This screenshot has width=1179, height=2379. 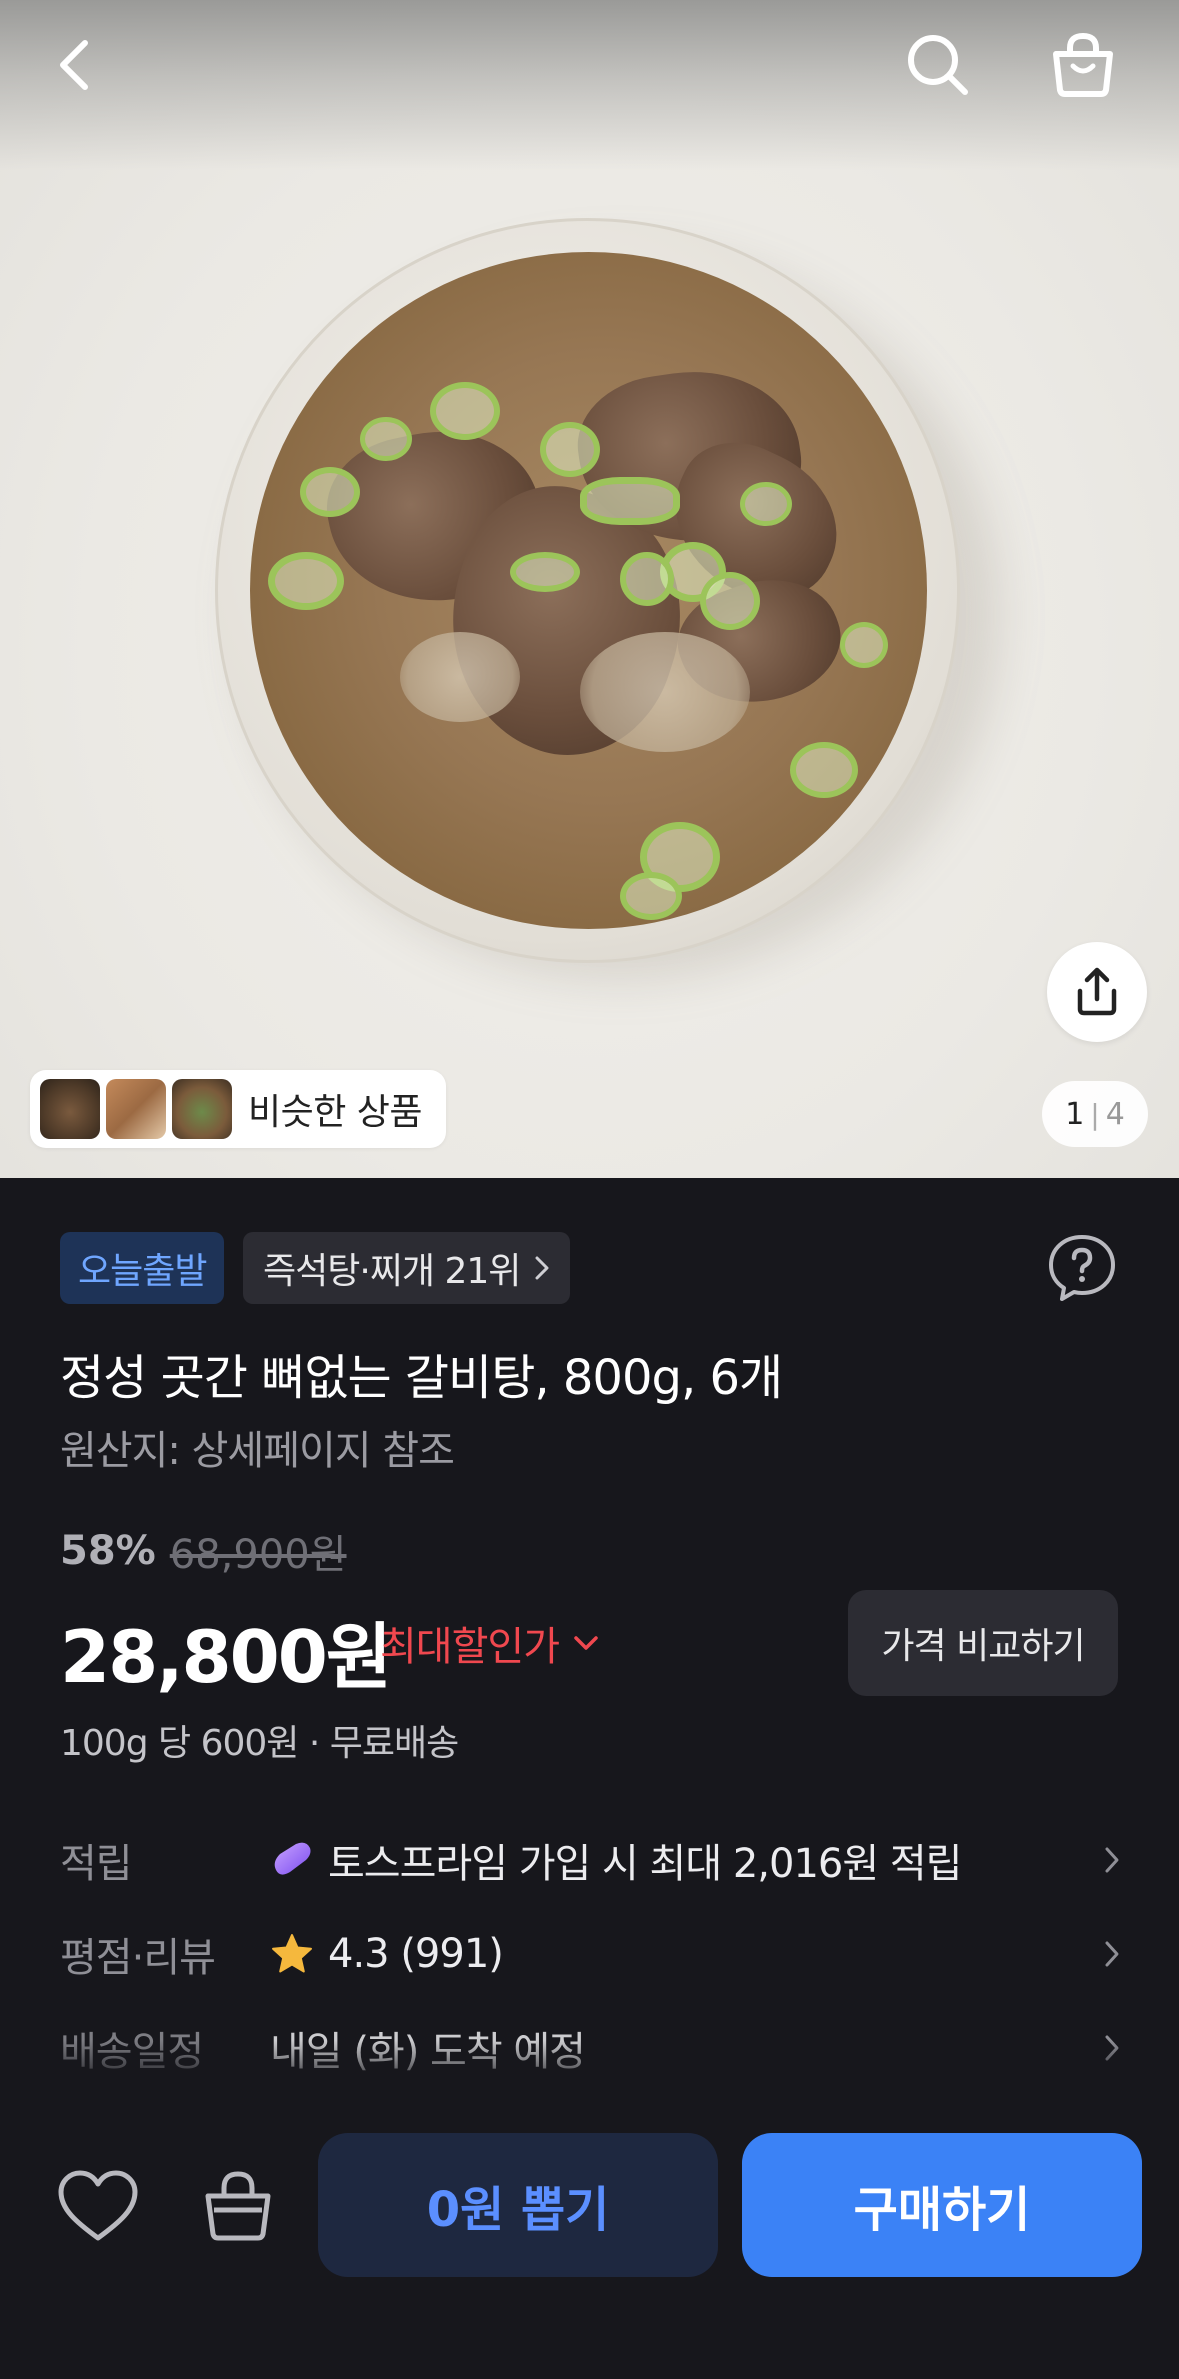 I want to click on discount-row: 58% 68,900원, so click(x=203, y=1551).